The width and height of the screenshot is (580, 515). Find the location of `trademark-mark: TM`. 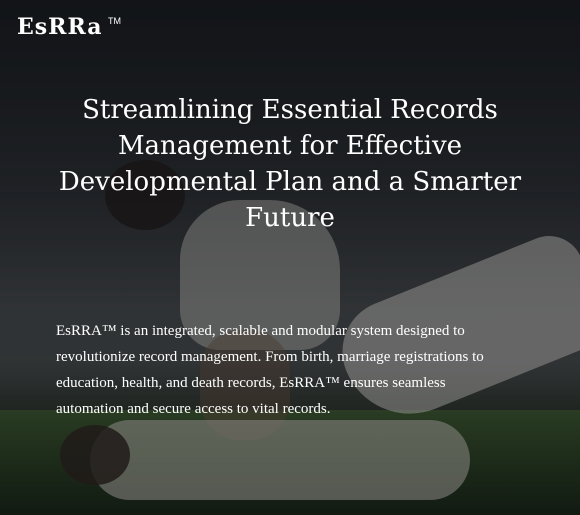

trademark-mark: TM is located at coordinates (114, 21).